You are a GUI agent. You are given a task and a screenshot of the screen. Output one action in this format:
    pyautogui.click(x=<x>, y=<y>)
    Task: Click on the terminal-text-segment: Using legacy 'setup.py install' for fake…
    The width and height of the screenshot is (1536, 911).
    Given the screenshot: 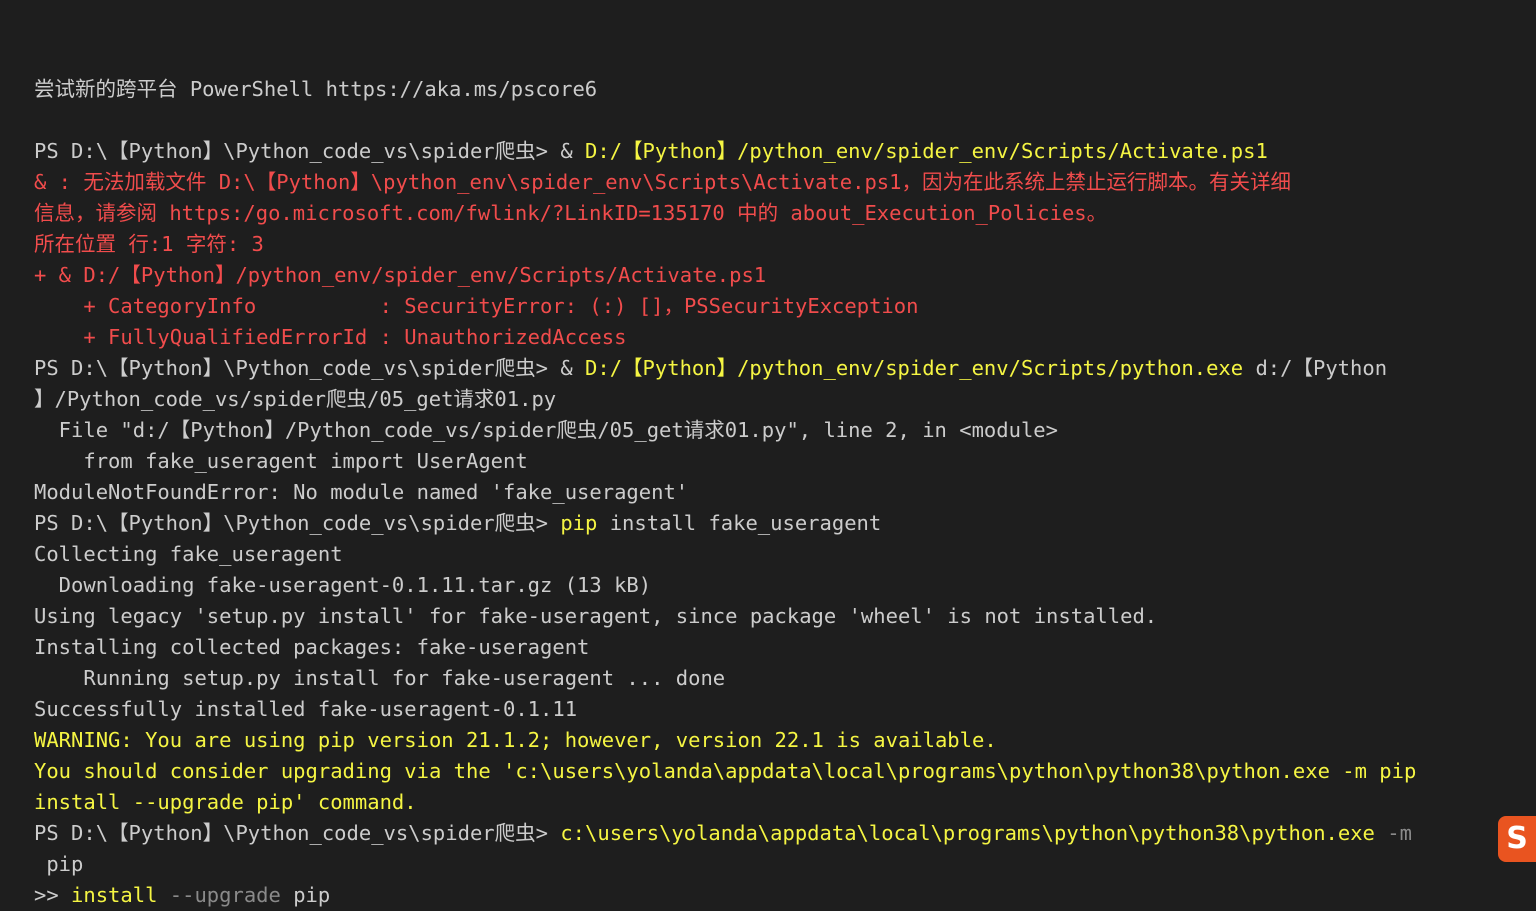 What is the action you would take?
    pyautogui.click(x=595, y=616)
    